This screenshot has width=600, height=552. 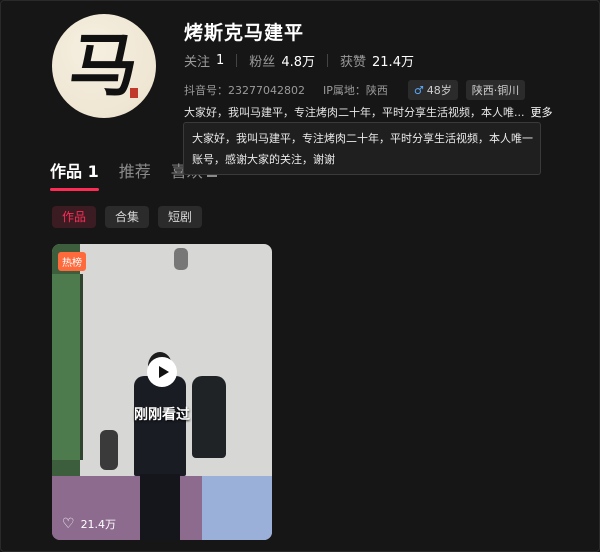 What do you see at coordinates (362, 138) in the screenshot?
I see `bio-full-line1: 大家好，我叫马建平，专注烤肉二十年，平时分享生活视频，本人唯一` at bounding box center [362, 138].